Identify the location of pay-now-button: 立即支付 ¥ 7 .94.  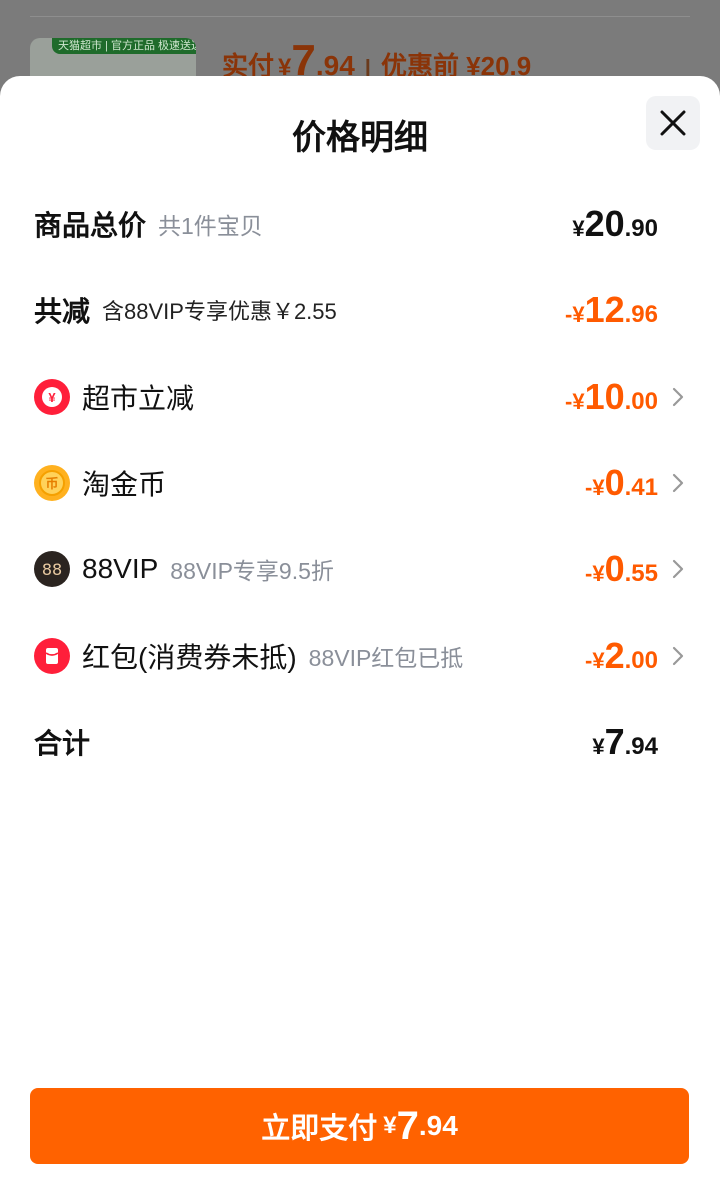
(359, 1126).